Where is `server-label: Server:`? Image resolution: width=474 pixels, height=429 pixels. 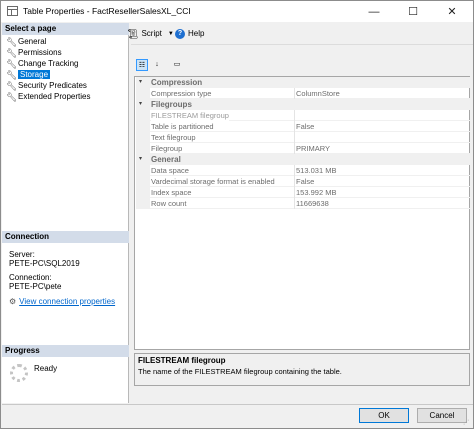
server-label: Server: is located at coordinates (22, 254).